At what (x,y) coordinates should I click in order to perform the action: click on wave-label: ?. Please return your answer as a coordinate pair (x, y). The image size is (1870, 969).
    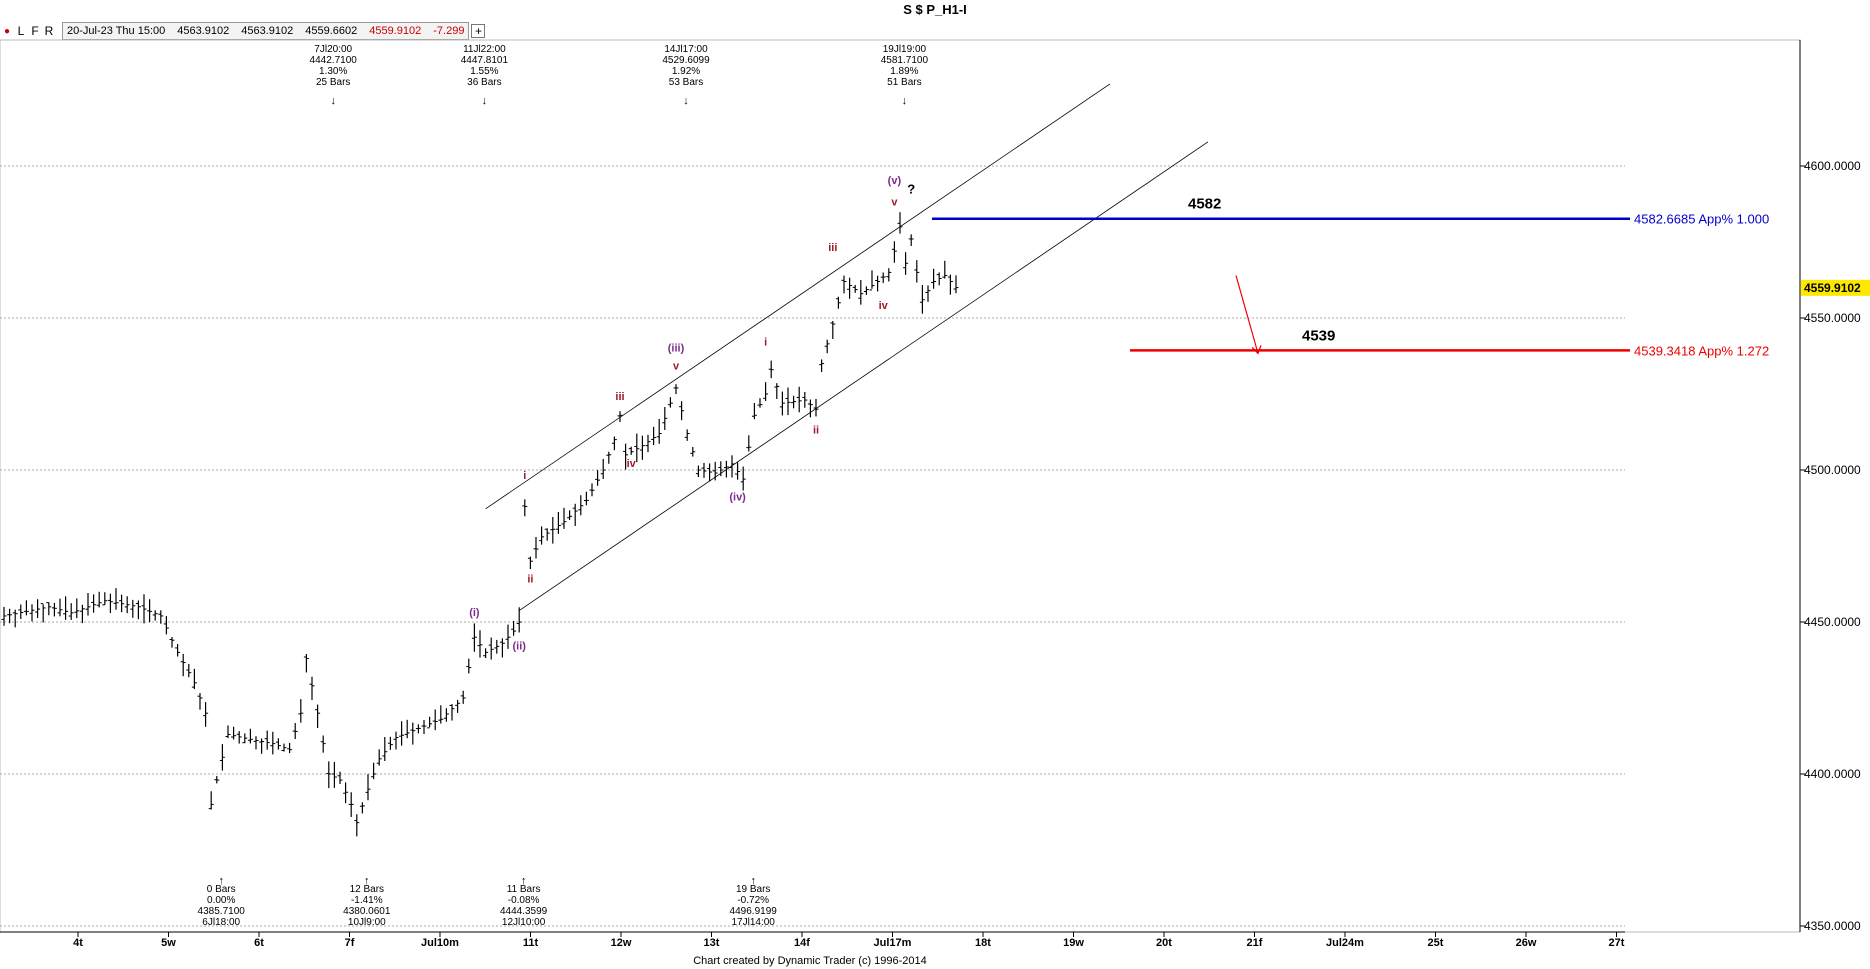
    Looking at the image, I should click on (911, 188).